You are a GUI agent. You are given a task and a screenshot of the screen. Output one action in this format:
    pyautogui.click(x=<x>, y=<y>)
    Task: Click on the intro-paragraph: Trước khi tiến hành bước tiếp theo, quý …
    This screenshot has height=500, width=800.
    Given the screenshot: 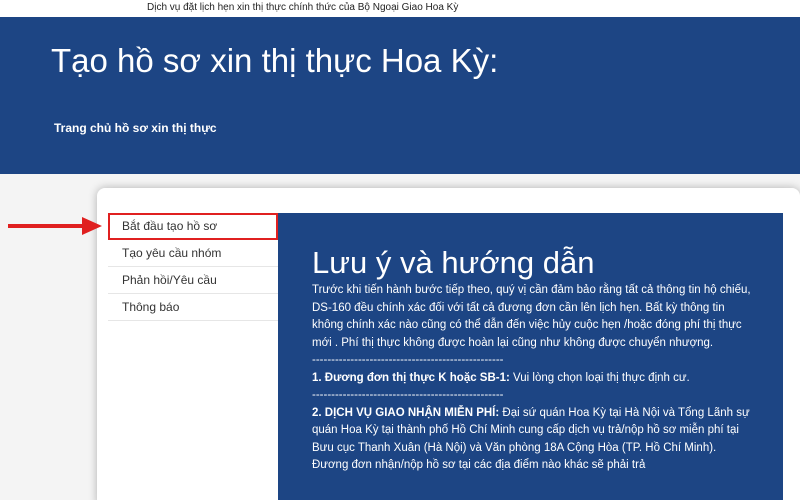 What is the action you would take?
    pyautogui.click(x=531, y=316)
    